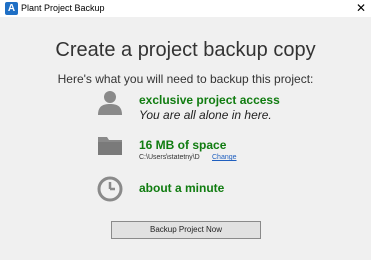 The width and height of the screenshot is (371, 260). I want to click on change-location-link: Change, so click(224, 157).